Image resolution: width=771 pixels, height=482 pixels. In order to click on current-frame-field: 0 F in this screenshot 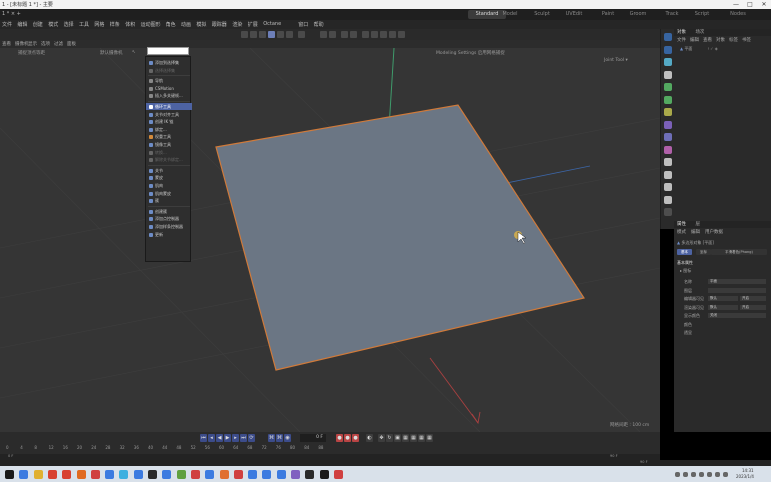, I will do `click(313, 438)`.